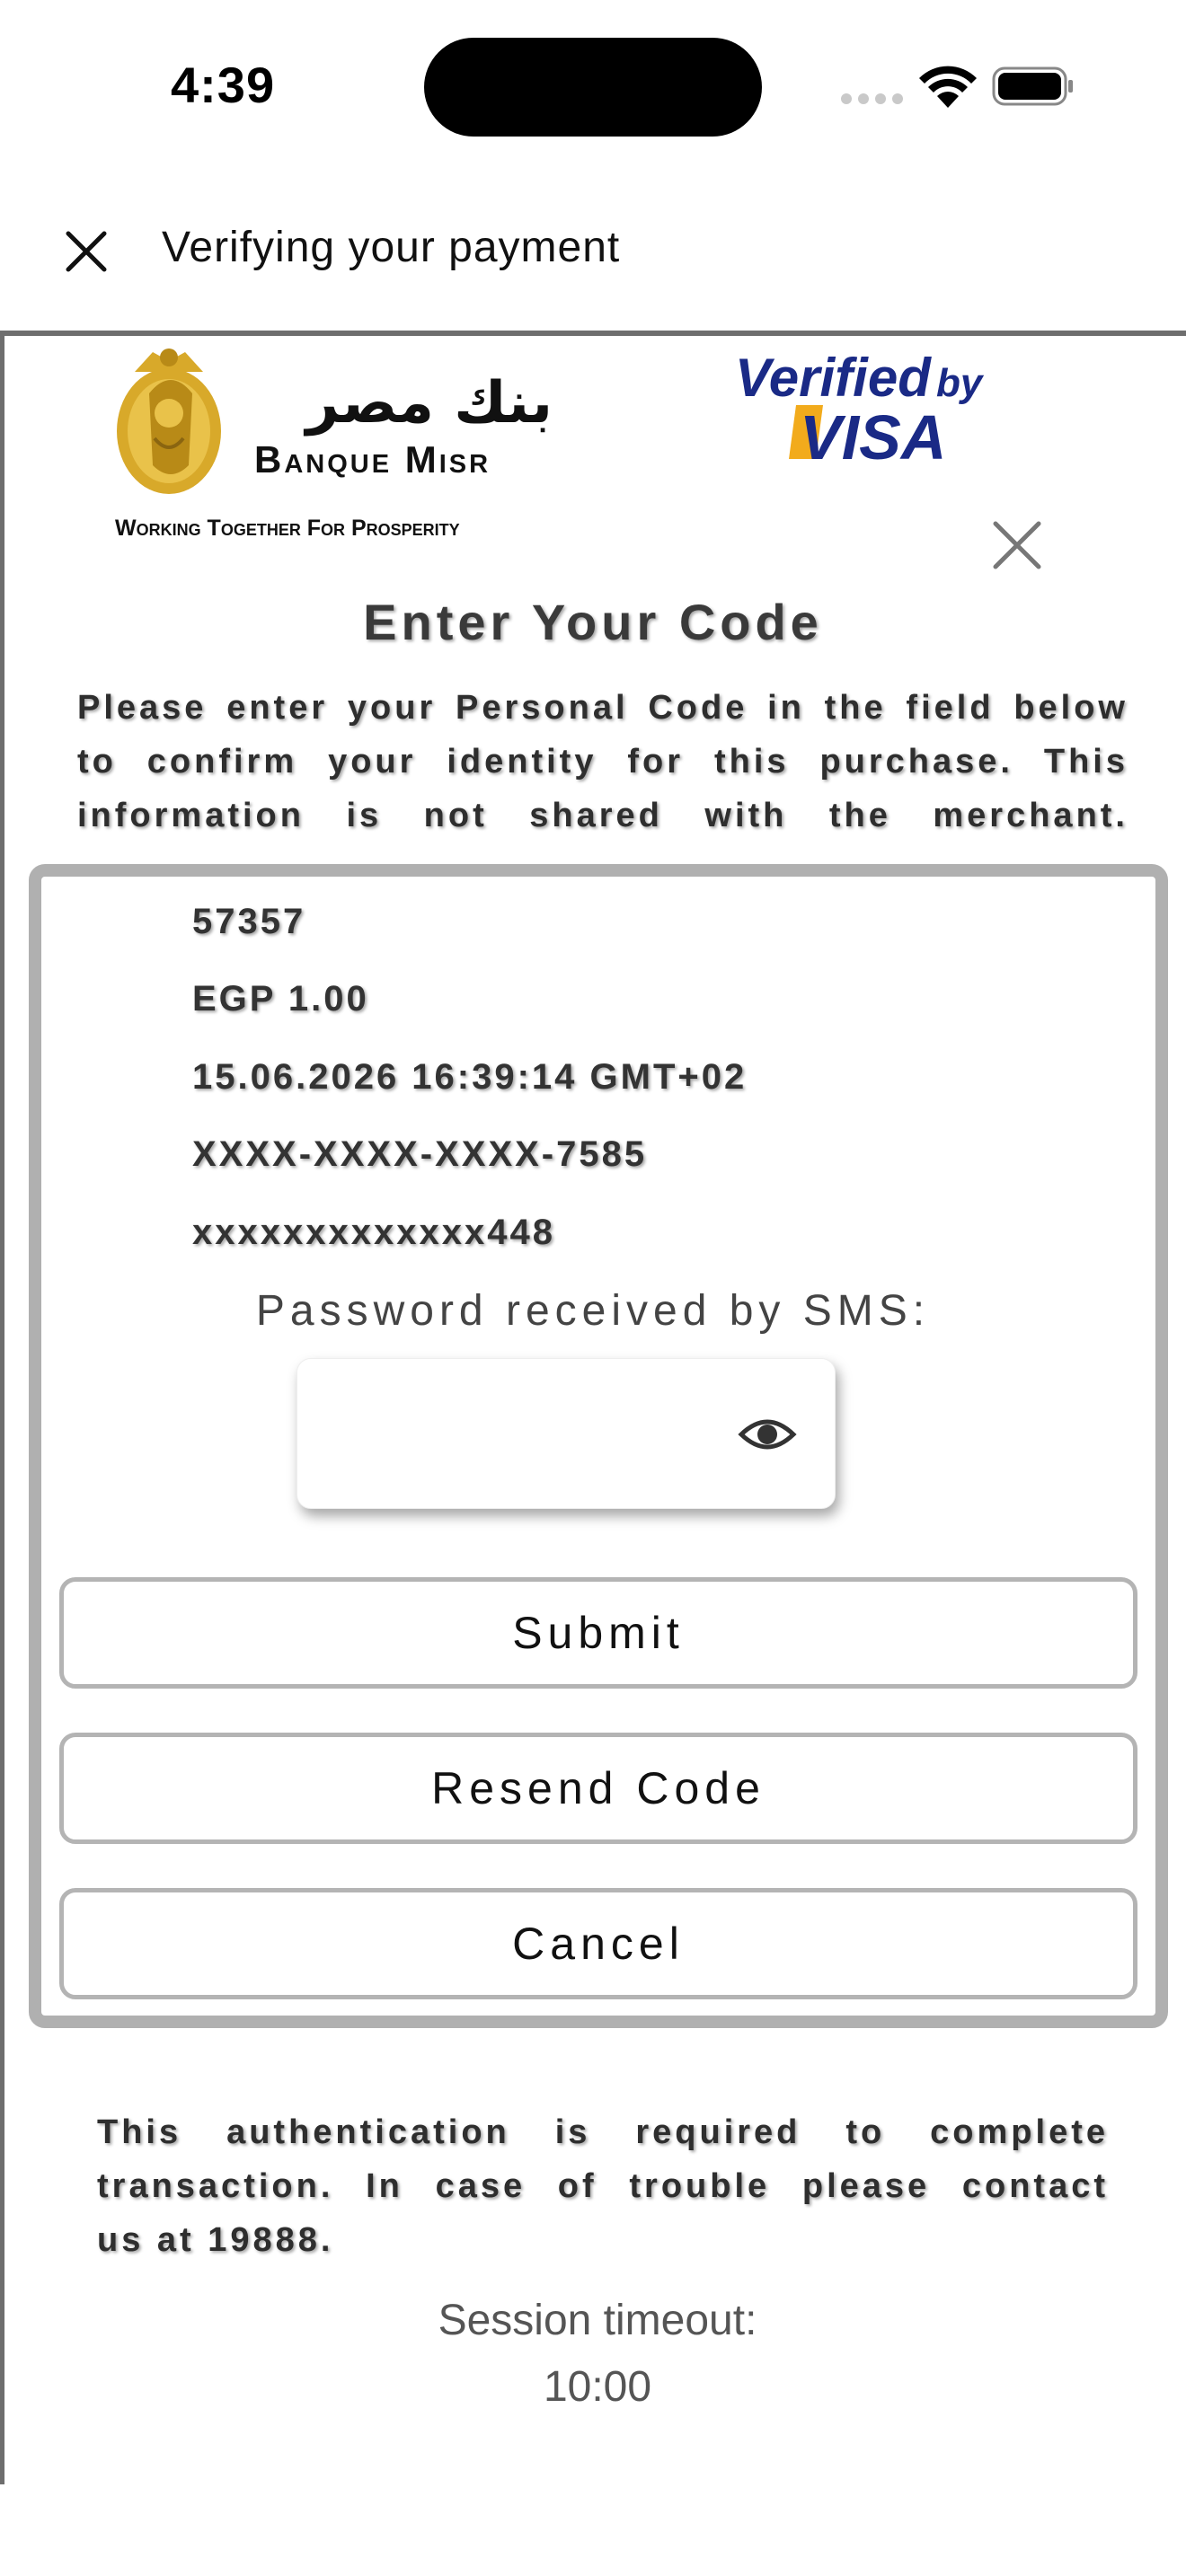 This screenshot has width=1186, height=2576. What do you see at coordinates (833, 378) in the screenshot?
I see `svg-text: Verified` at bounding box center [833, 378].